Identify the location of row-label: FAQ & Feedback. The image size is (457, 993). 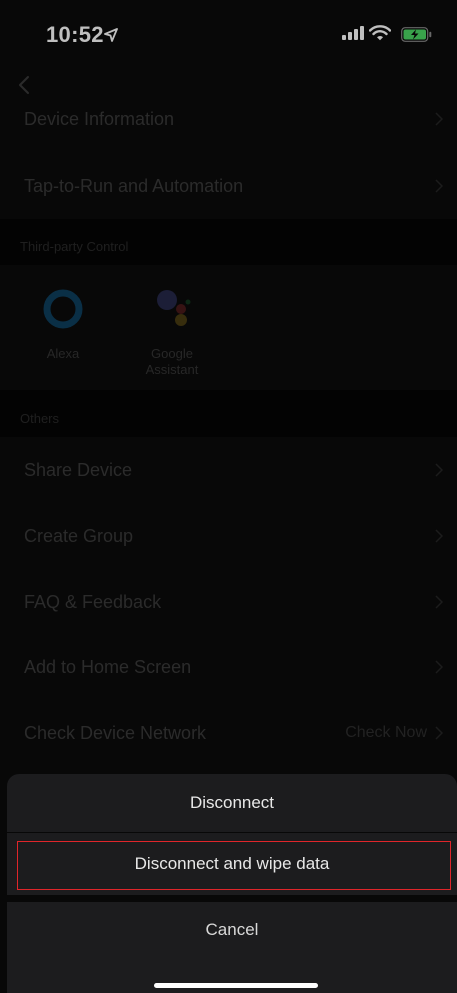
(93, 601).